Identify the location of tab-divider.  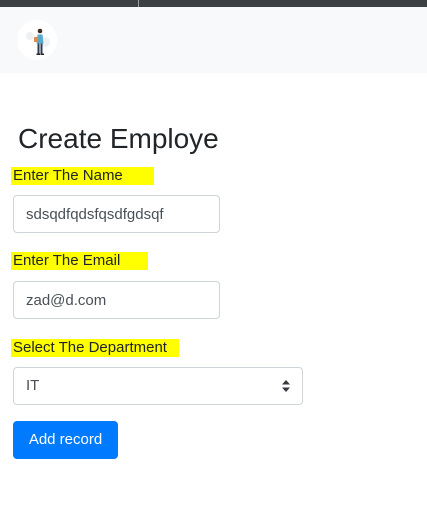
(138, 3).